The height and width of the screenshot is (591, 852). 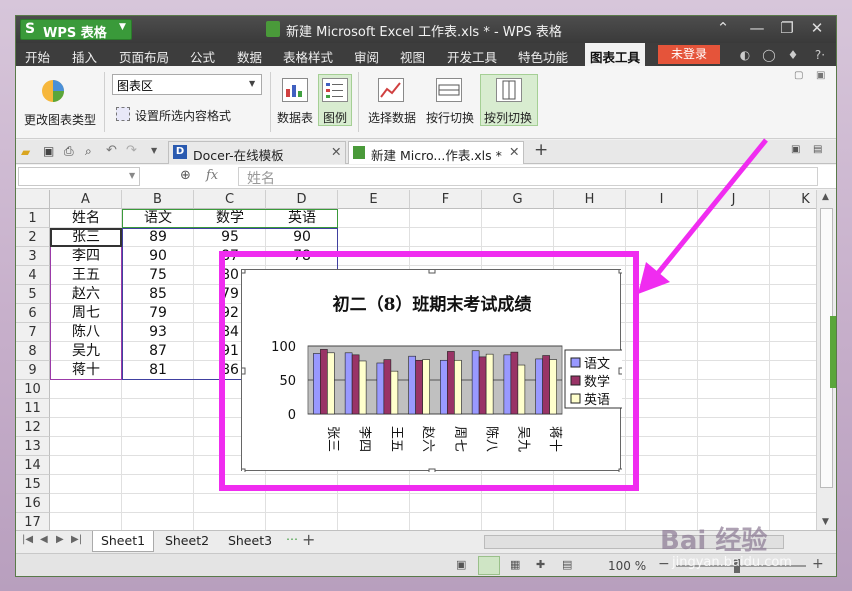 What do you see at coordinates (76, 30) in the screenshot?
I see `wps-app-button: S WPS 表格 ▼` at bounding box center [76, 30].